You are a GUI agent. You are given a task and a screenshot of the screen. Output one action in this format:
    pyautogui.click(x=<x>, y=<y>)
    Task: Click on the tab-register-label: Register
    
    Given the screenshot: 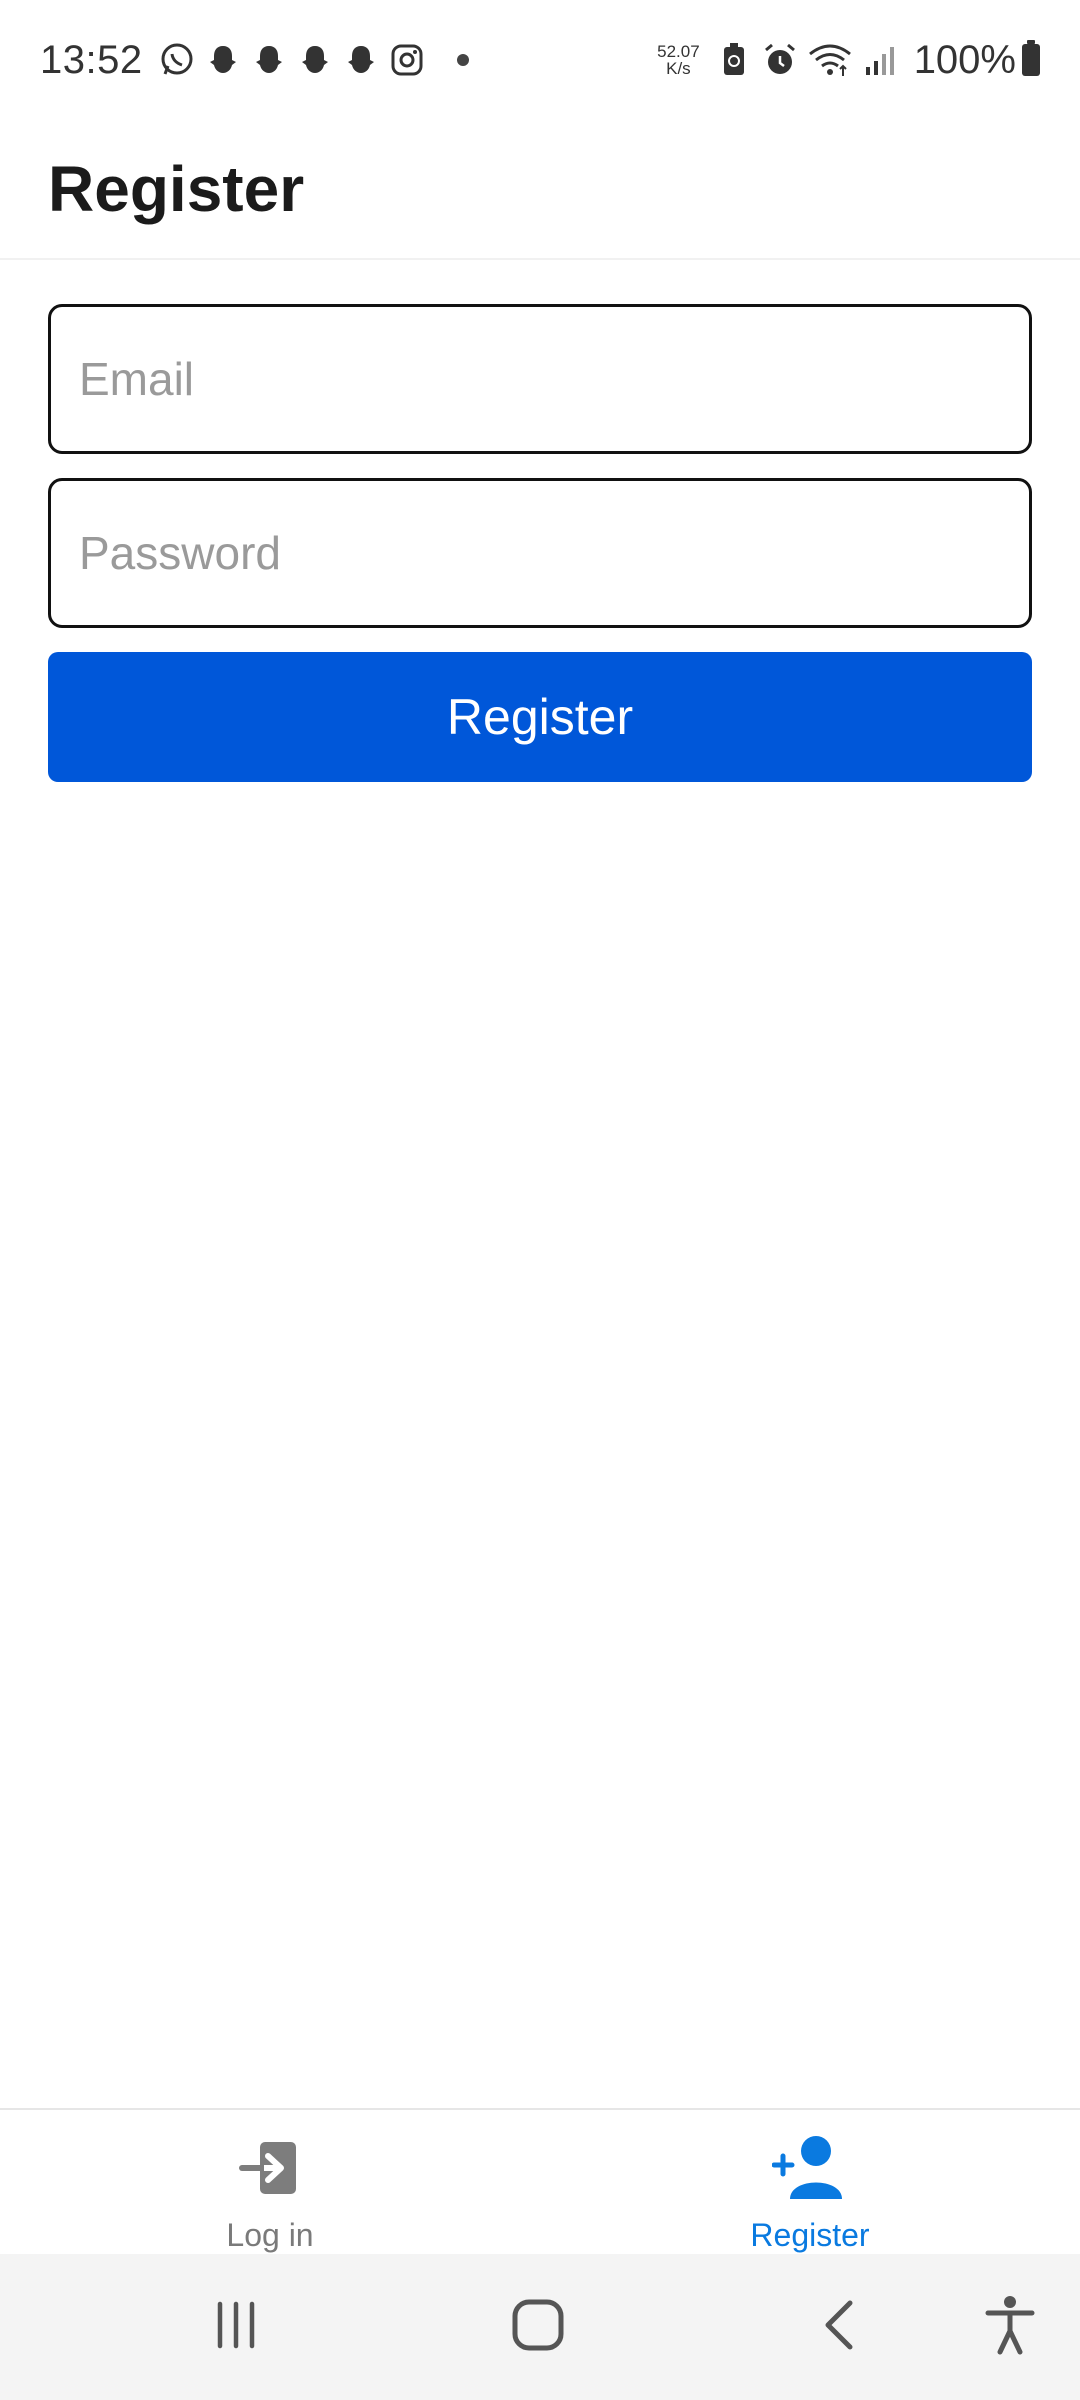 What is the action you would take?
    pyautogui.click(x=810, y=2235)
    